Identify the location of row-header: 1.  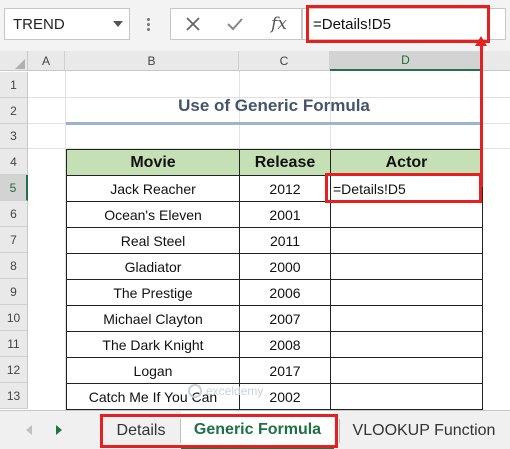
(14, 85).